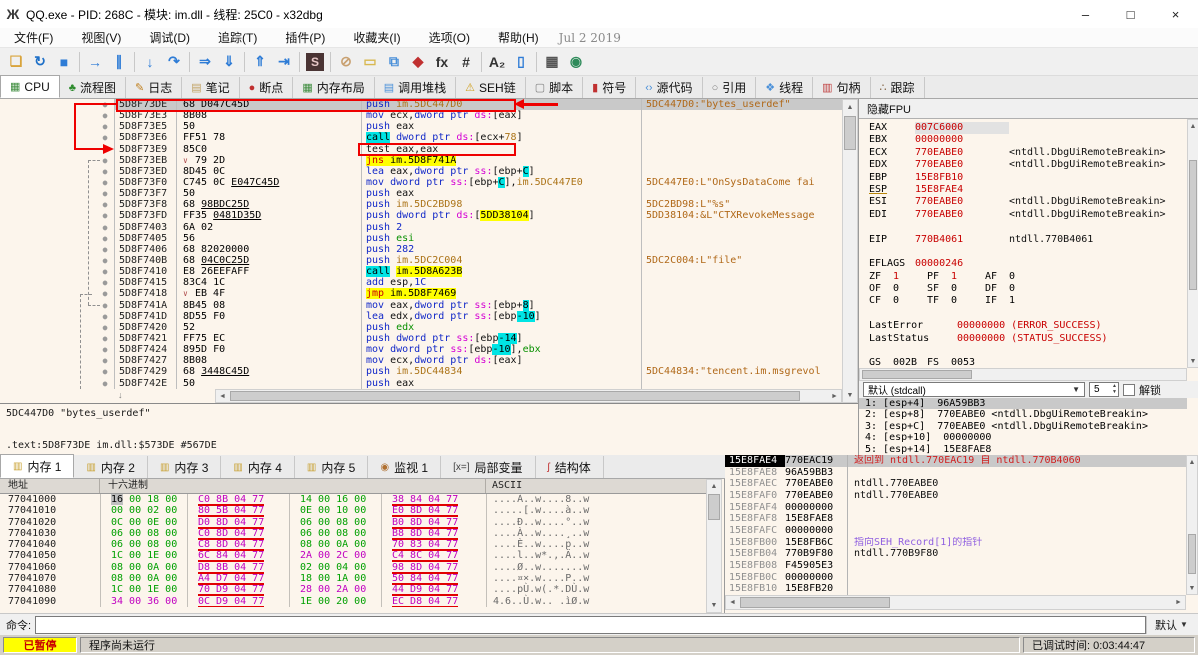  I want to click on tab-结构体: ʃ 结构体, so click(570, 467).